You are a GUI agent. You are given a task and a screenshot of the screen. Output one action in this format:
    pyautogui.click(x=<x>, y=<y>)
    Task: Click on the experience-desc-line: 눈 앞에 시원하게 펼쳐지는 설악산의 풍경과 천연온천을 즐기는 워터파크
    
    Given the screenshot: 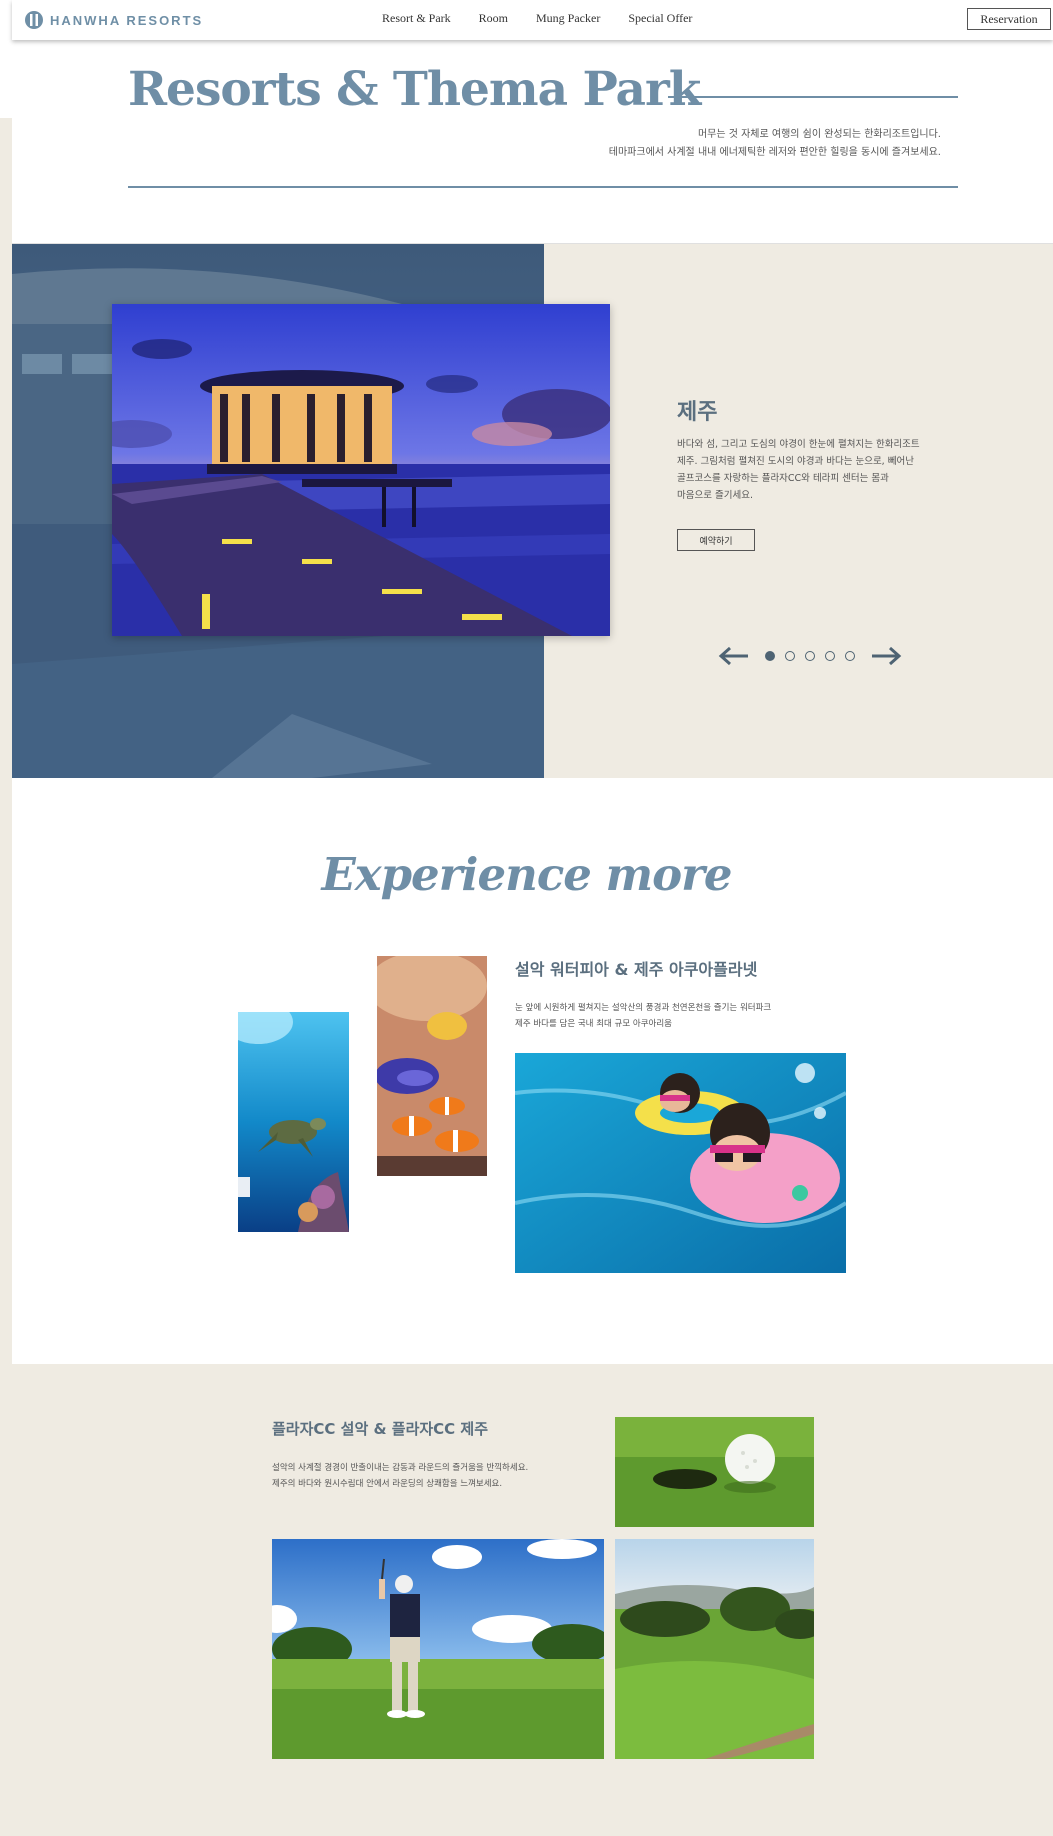 What is the action you would take?
    pyautogui.click(x=643, y=1008)
    